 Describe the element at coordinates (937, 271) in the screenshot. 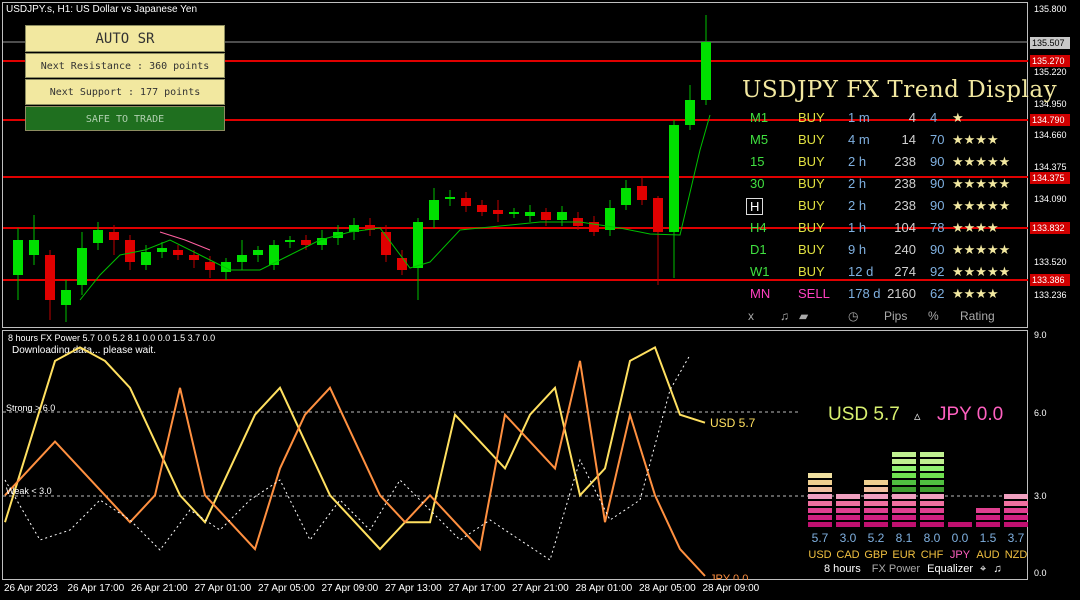

I see `trend-percent: 92` at that location.